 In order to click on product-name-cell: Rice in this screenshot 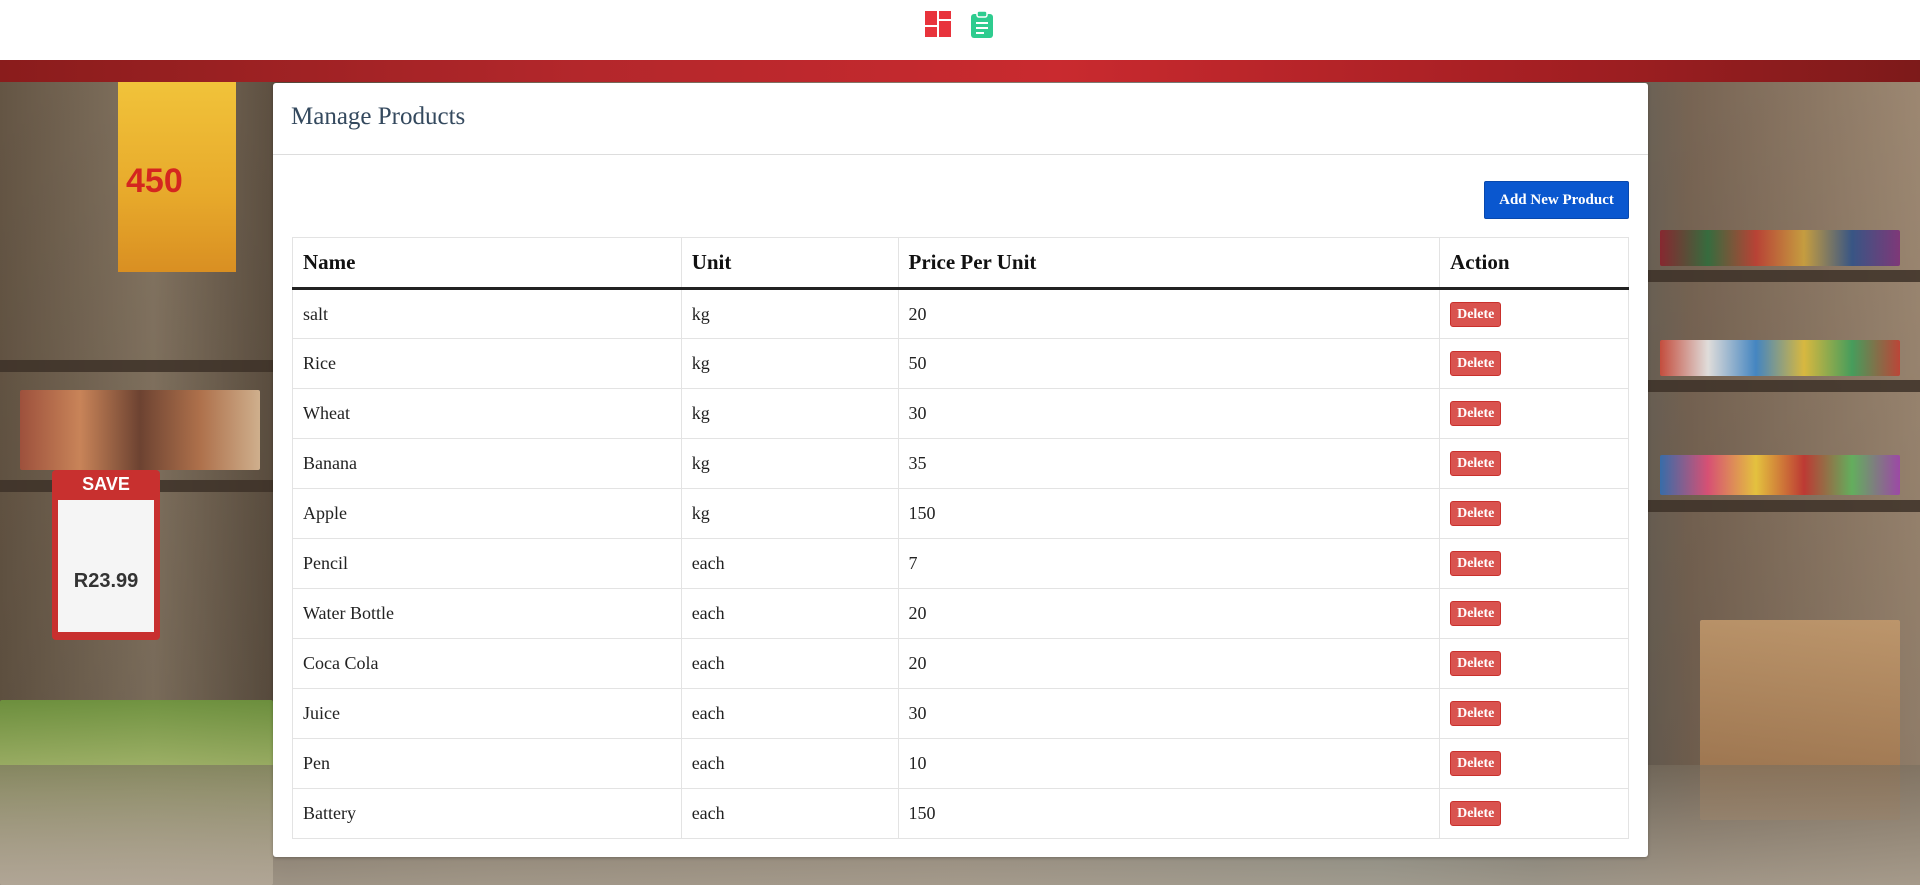, I will do `click(487, 363)`.